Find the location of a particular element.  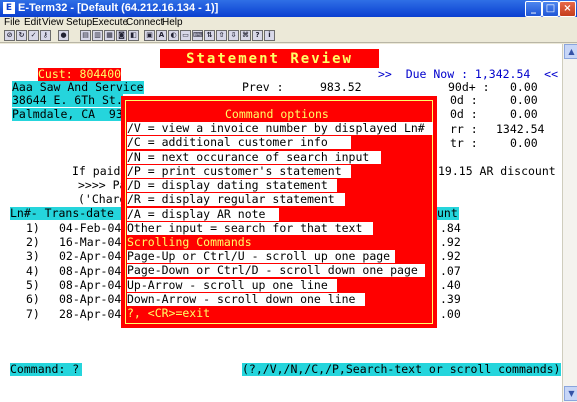

screen-icon: ▭ is located at coordinates (185, 35).